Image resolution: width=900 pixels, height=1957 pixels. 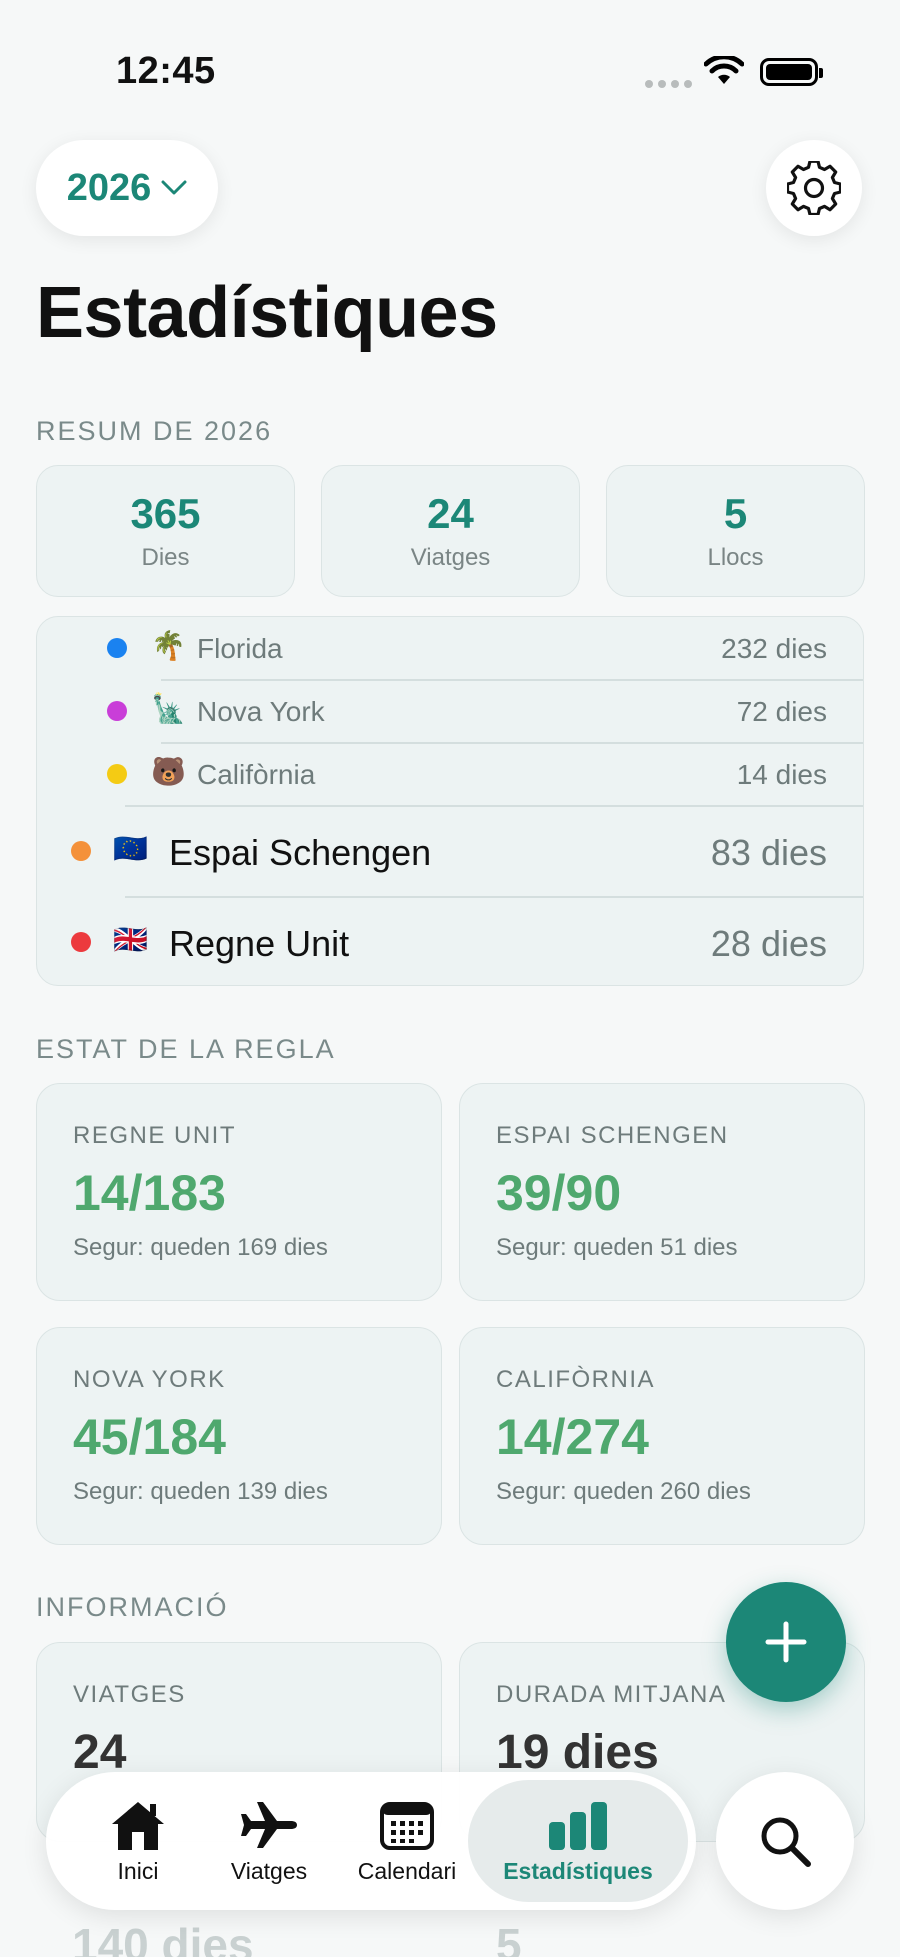 I want to click on add-trip-button, so click(x=786, y=1642).